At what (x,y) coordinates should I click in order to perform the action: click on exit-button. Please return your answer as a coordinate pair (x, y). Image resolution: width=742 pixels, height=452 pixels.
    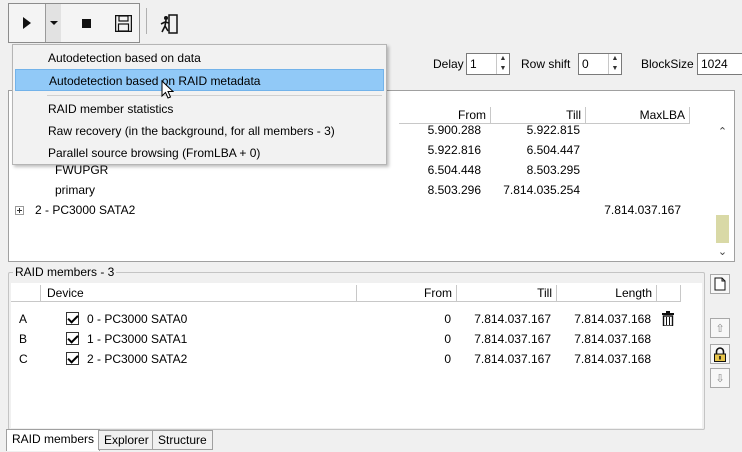
    Looking at the image, I should click on (169, 24).